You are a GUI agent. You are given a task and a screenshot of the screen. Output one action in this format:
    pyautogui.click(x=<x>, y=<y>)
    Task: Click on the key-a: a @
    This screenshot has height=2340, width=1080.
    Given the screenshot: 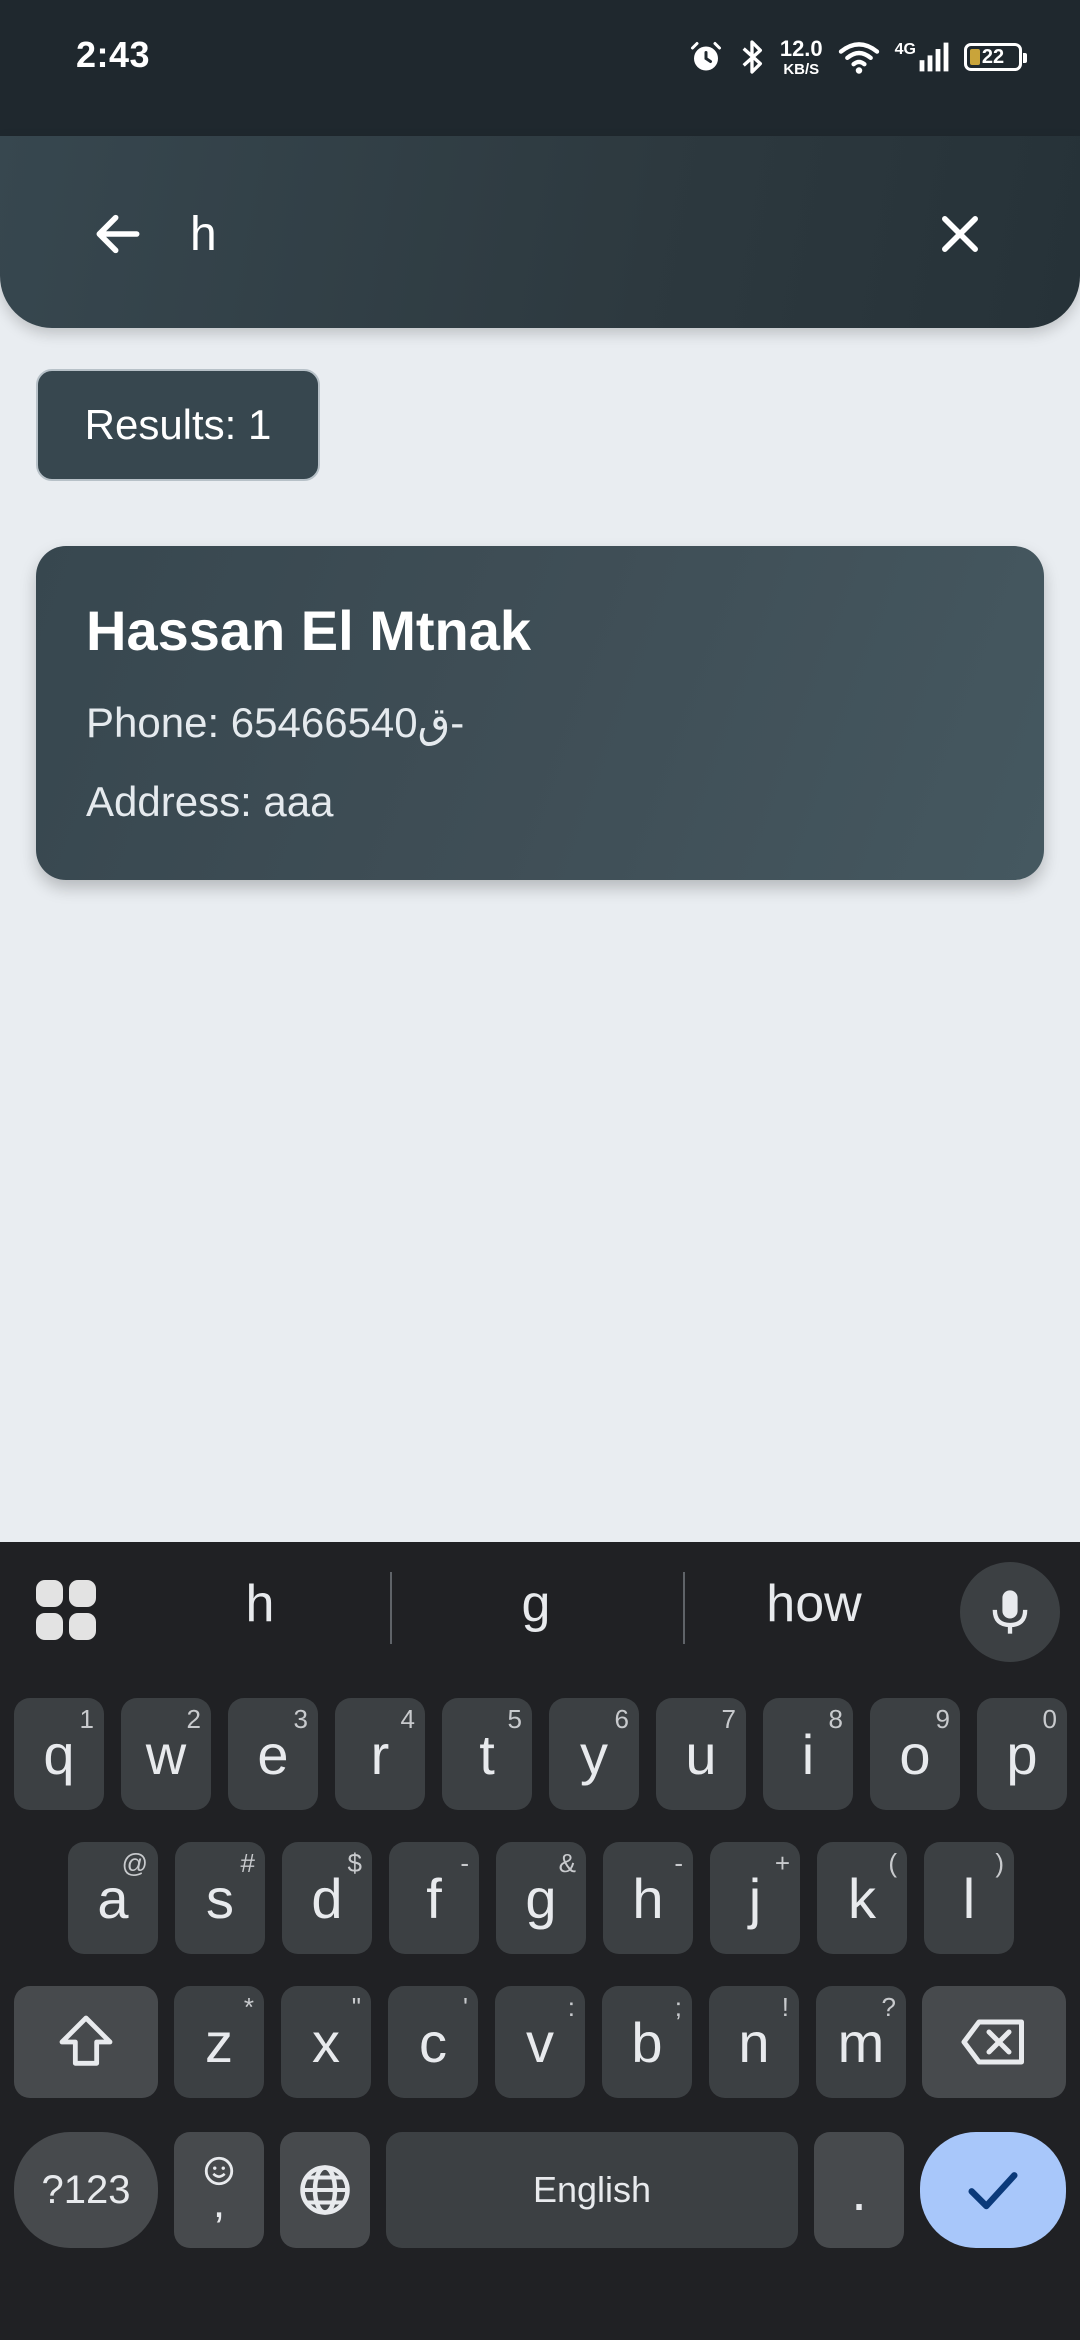 What is the action you would take?
    pyautogui.click(x=113, y=1898)
    